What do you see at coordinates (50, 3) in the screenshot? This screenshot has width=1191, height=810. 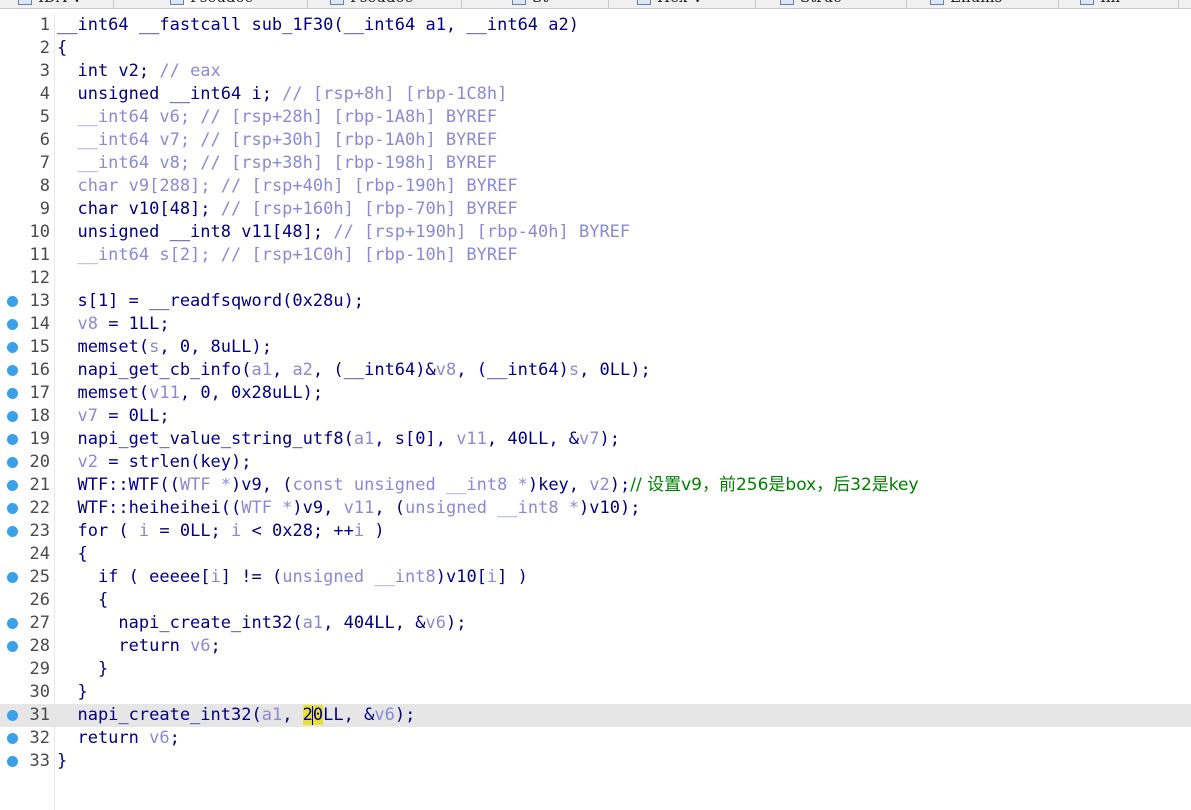 I see `tab-0: IDA V` at bounding box center [50, 3].